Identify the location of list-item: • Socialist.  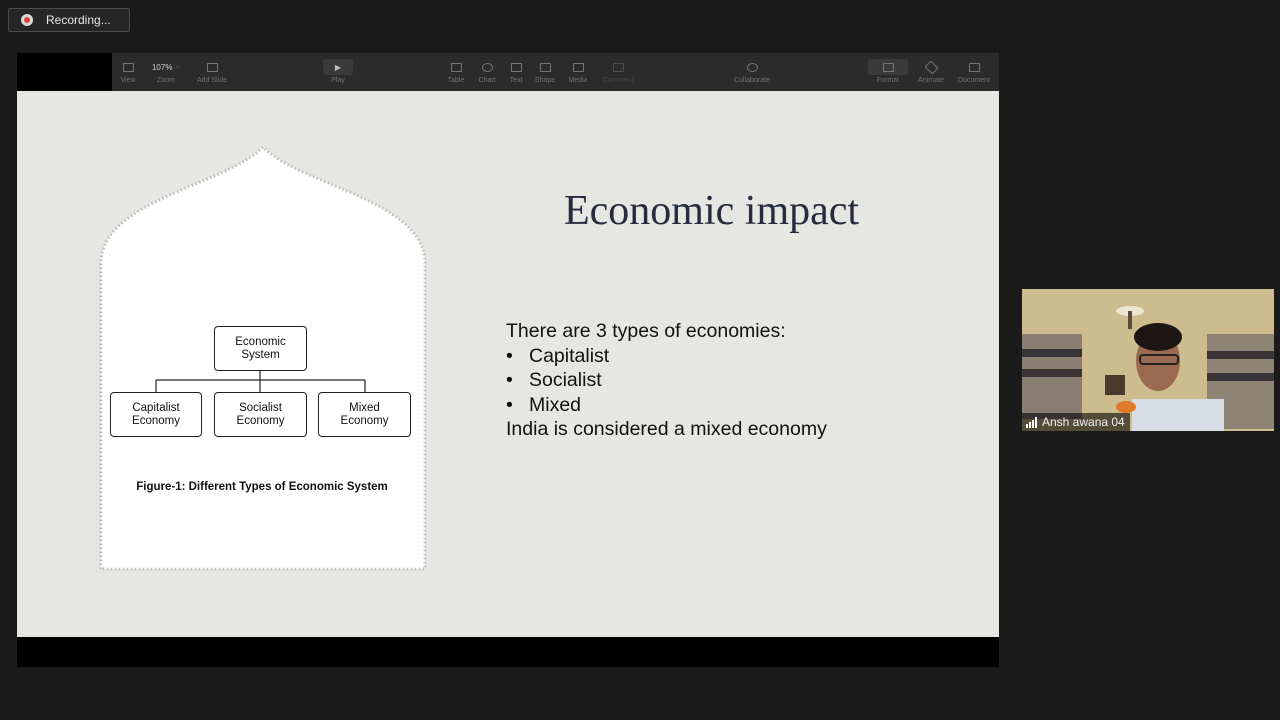
(554, 380).